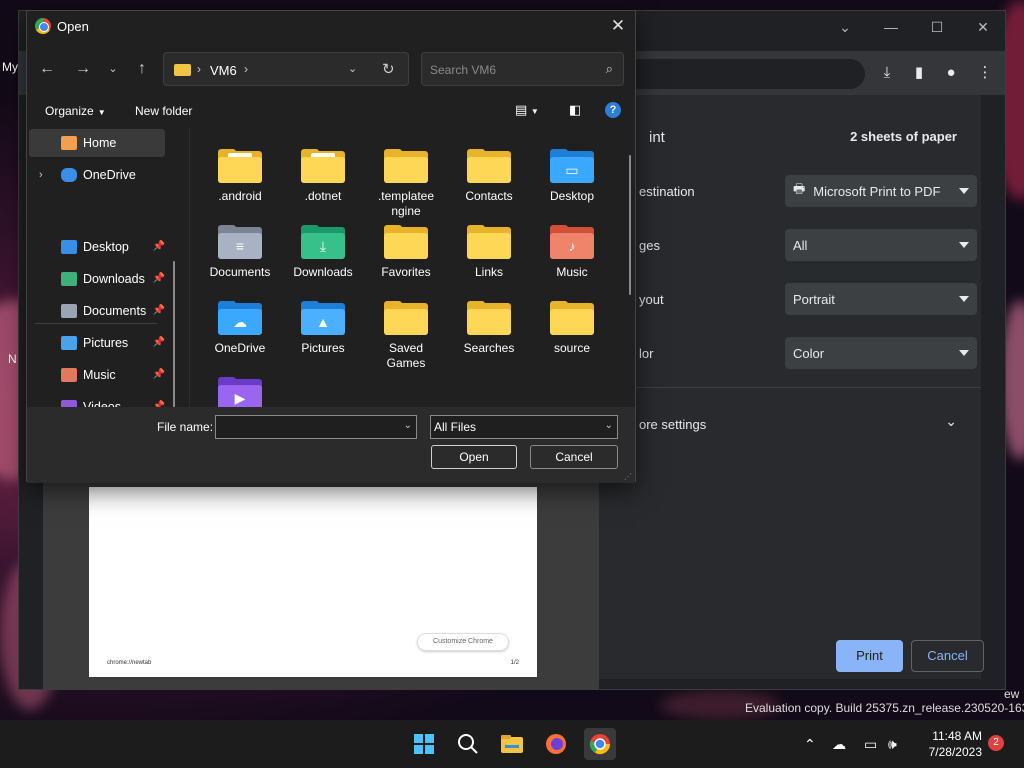  Describe the element at coordinates (527, 110) in the screenshot. I see `view-options-icon: ▤ ▼` at that location.